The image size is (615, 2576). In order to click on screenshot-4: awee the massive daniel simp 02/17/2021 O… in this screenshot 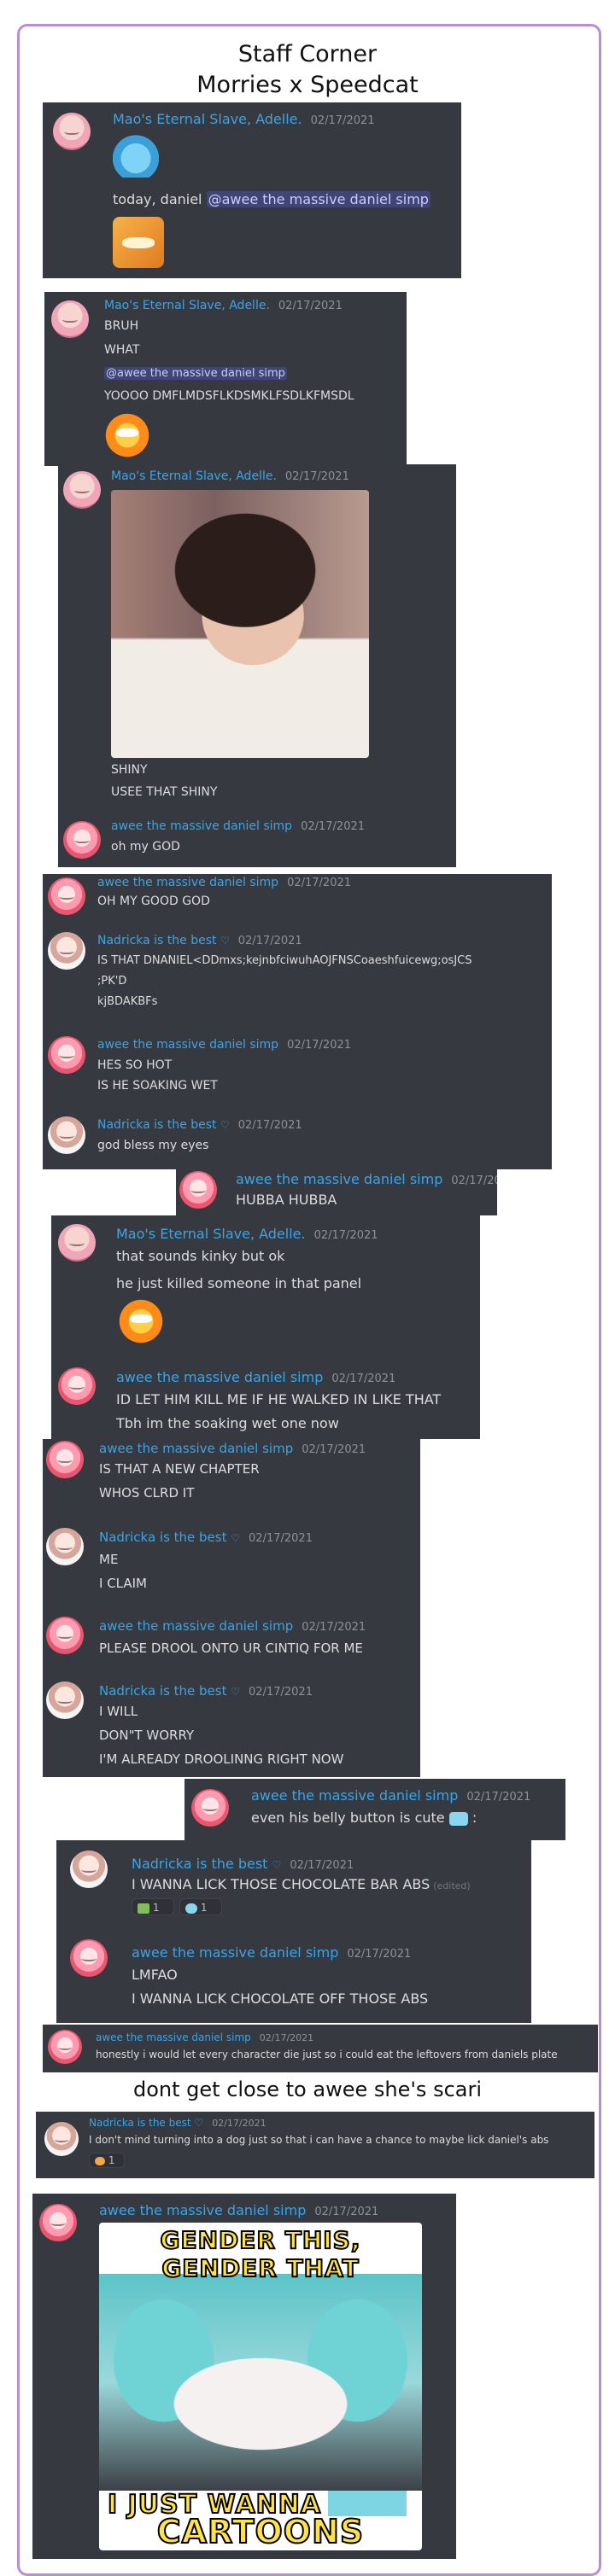, I will do `click(297, 1021)`.